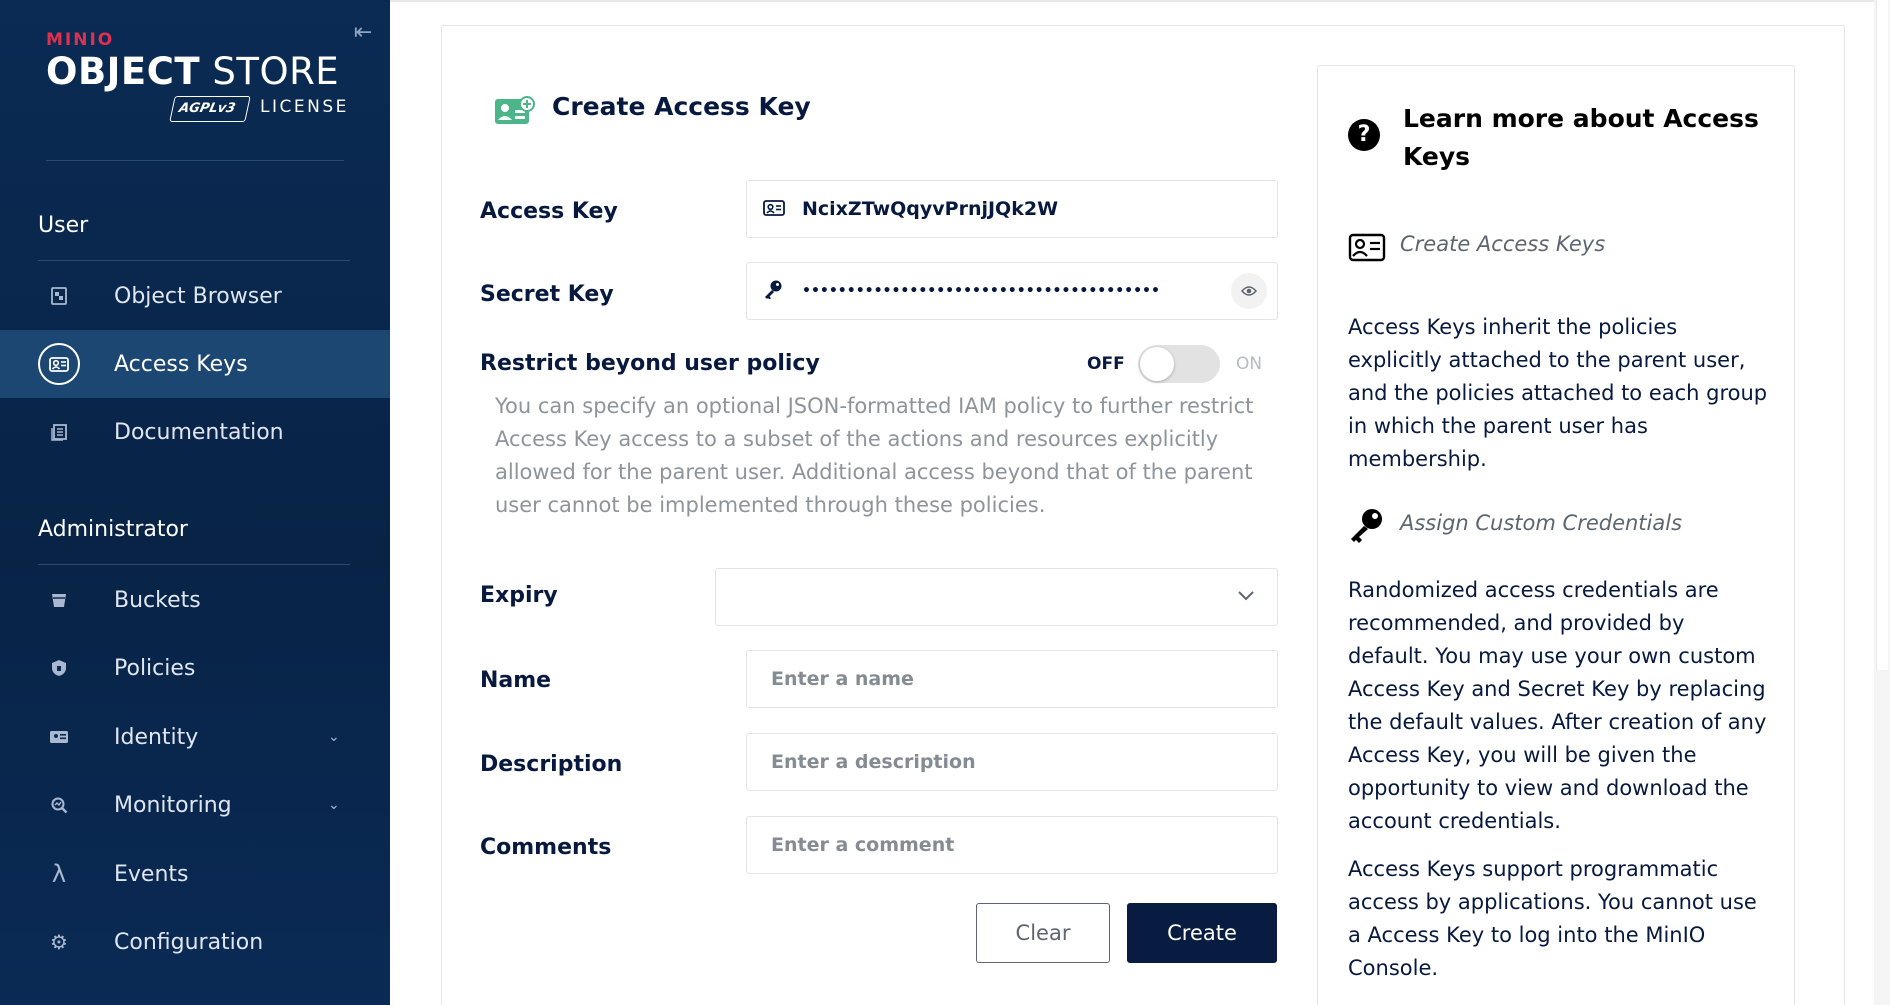 Image resolution: width=1890 pixels, height=1005 pixels. What do you see at coordinates (59, 364) in the screenshot?
I see `access-keys-icon` at bounding box center [59, 364].